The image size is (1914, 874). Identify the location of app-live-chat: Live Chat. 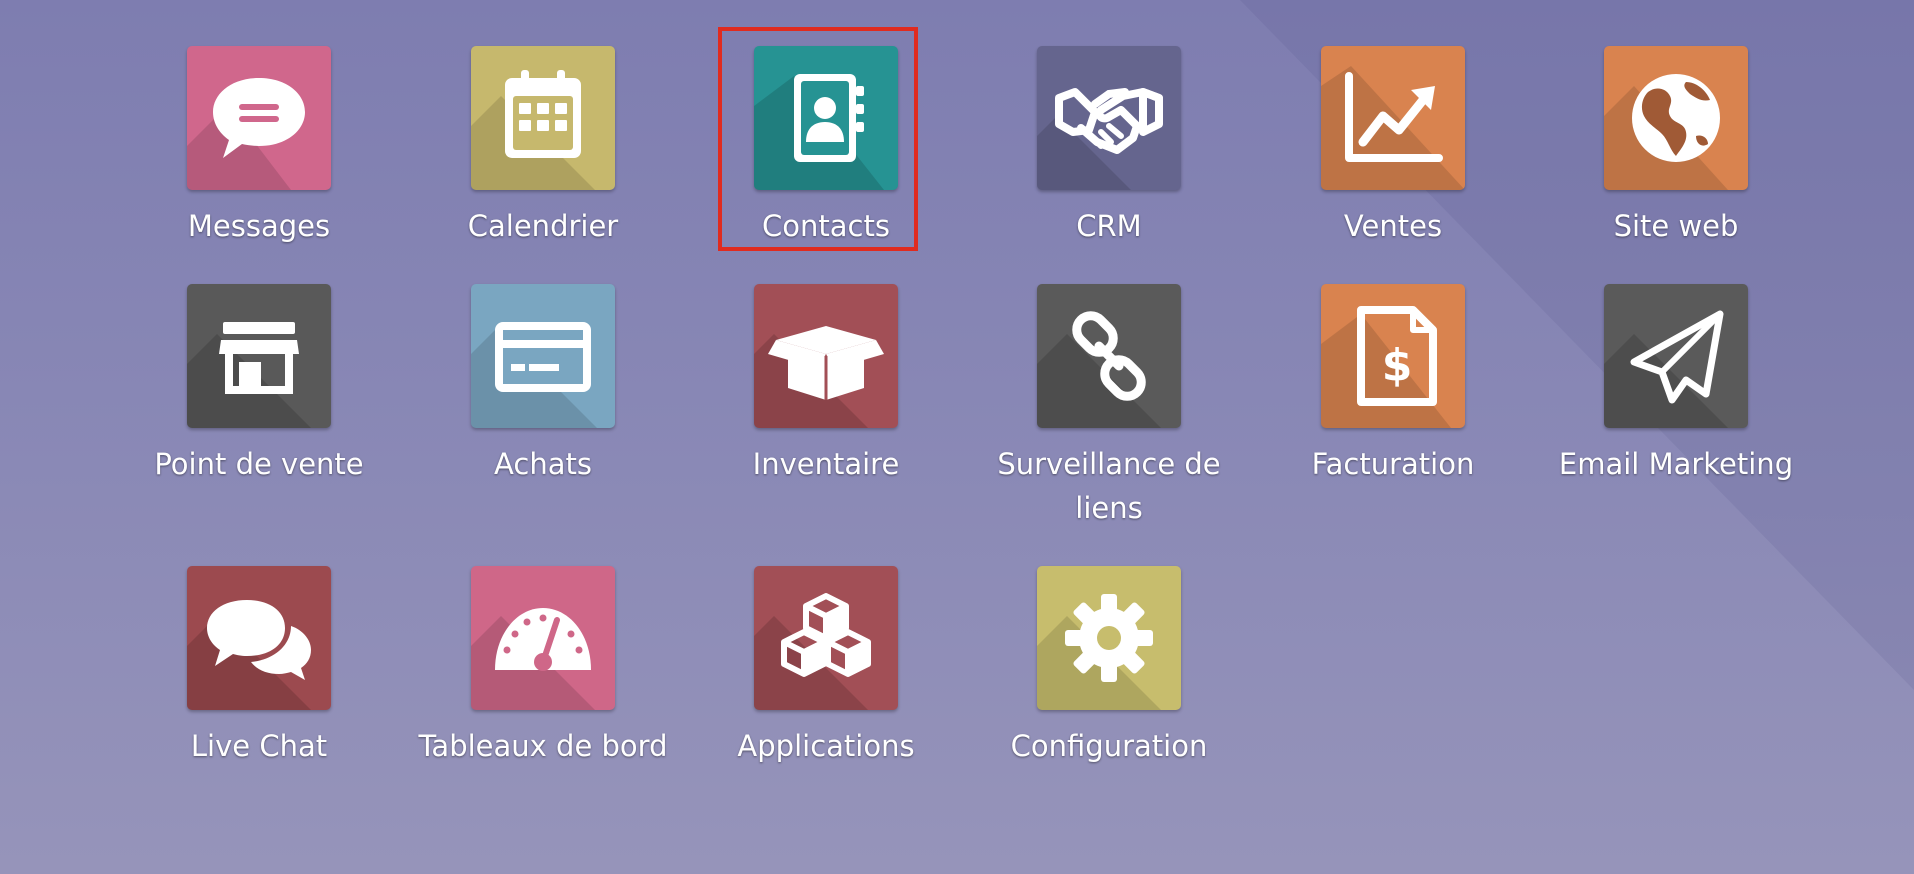
(259, 667).